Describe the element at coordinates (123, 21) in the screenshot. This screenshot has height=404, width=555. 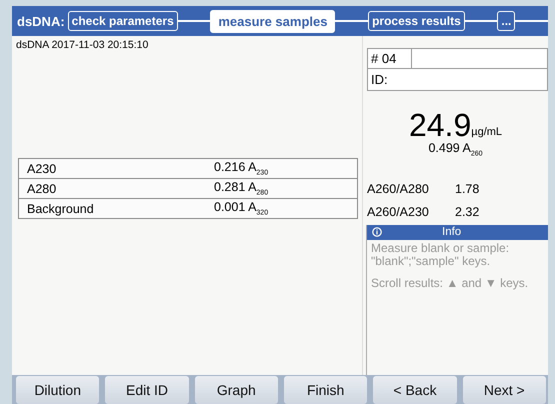
I see `step-tab: check parameters` at that location.